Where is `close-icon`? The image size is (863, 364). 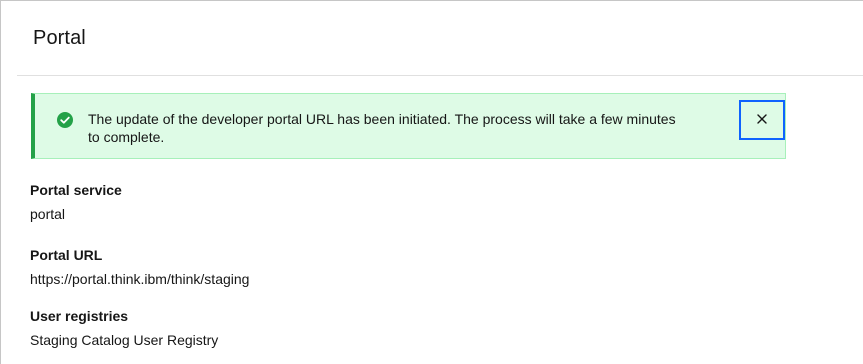 close-icon is located at coordinates (762, 120).